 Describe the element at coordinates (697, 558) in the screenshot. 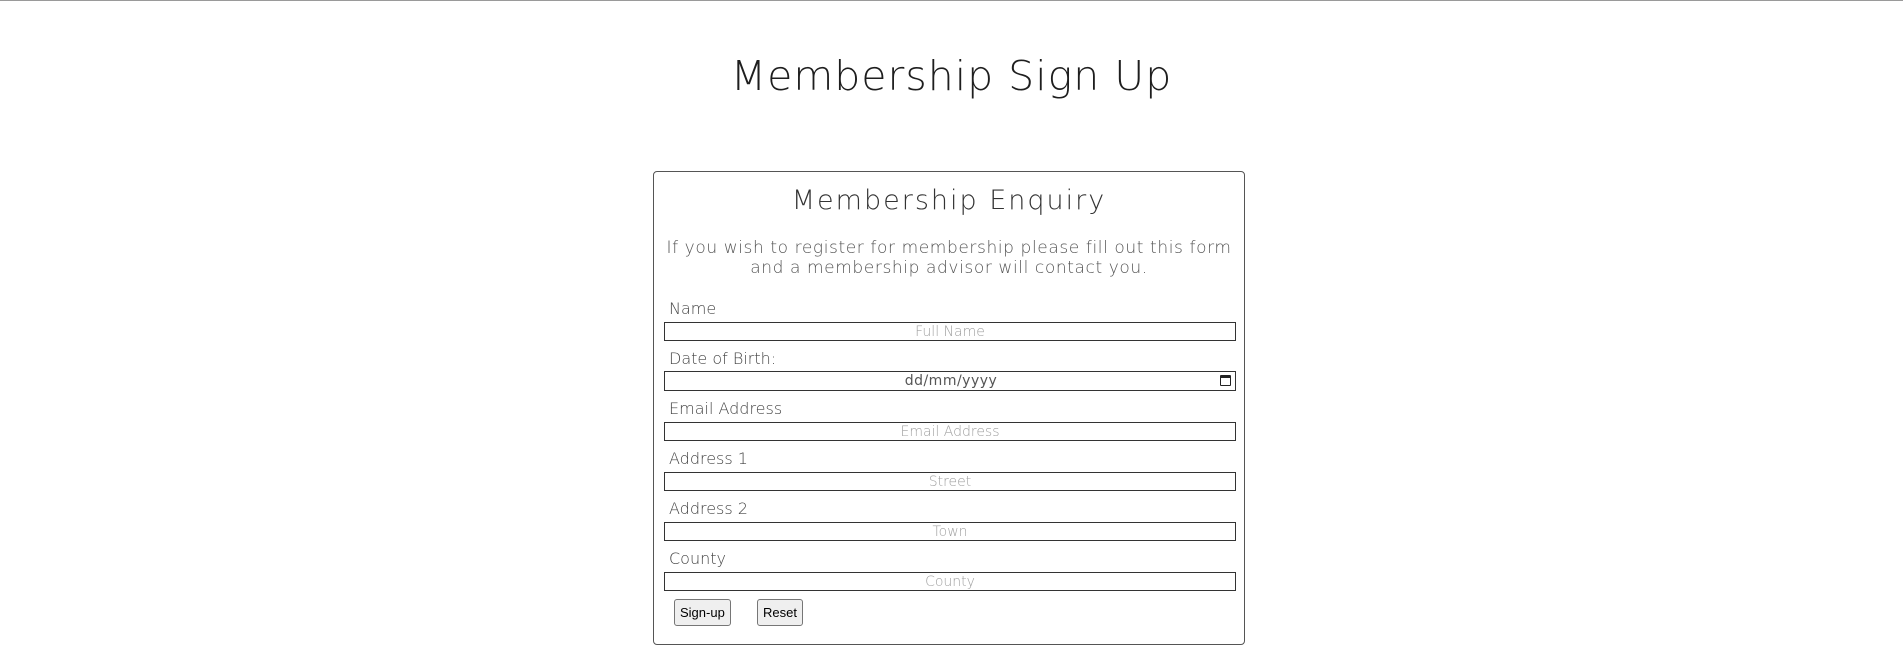

I see `county-label: County` at that location.